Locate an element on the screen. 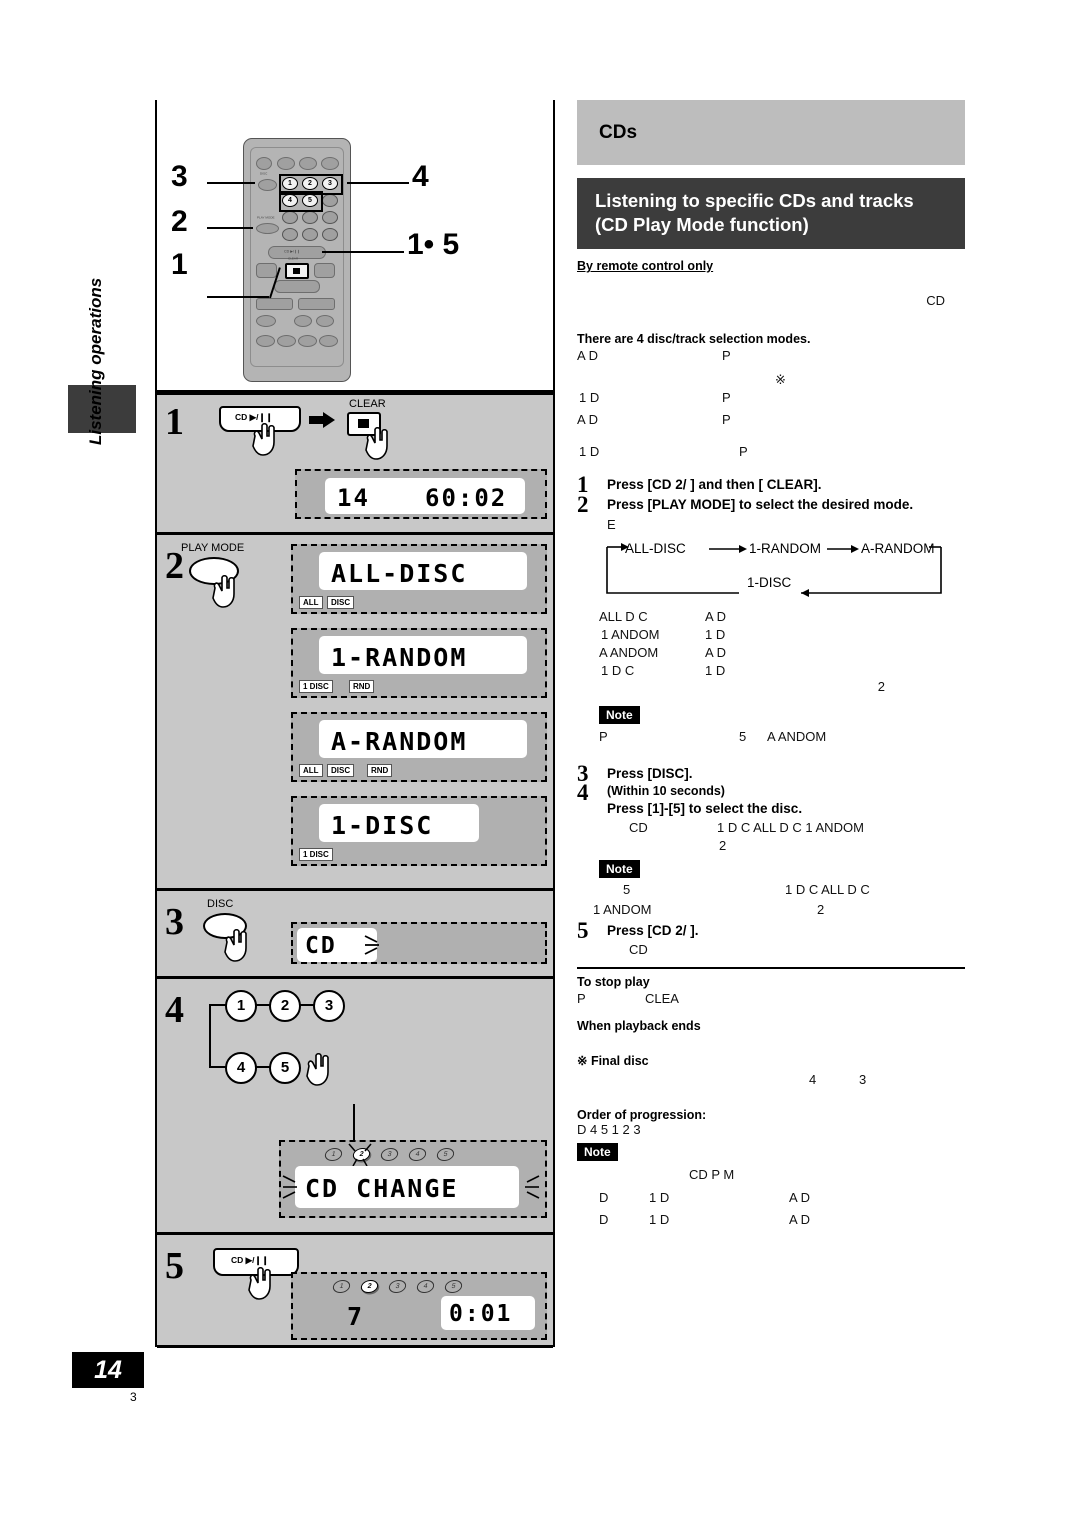  page-number: 14 is located at coordinates (108, 1370).